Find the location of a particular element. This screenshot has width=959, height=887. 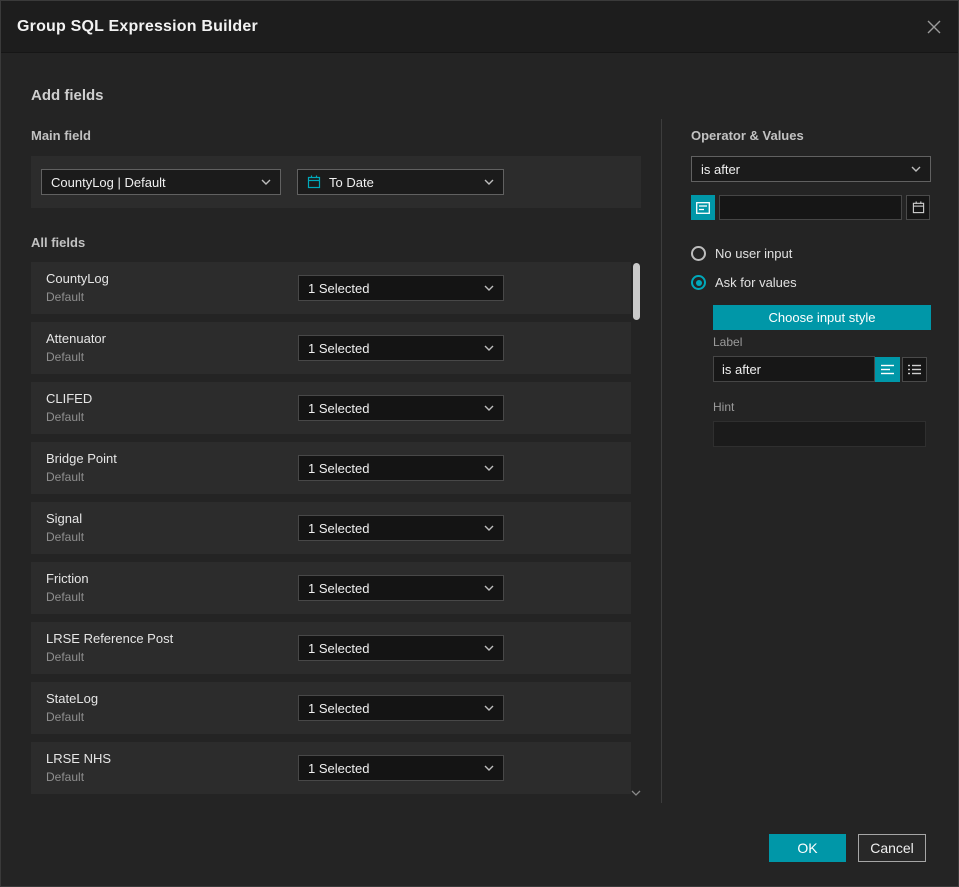

single-line-style-button is located at coordinates (887, 369).